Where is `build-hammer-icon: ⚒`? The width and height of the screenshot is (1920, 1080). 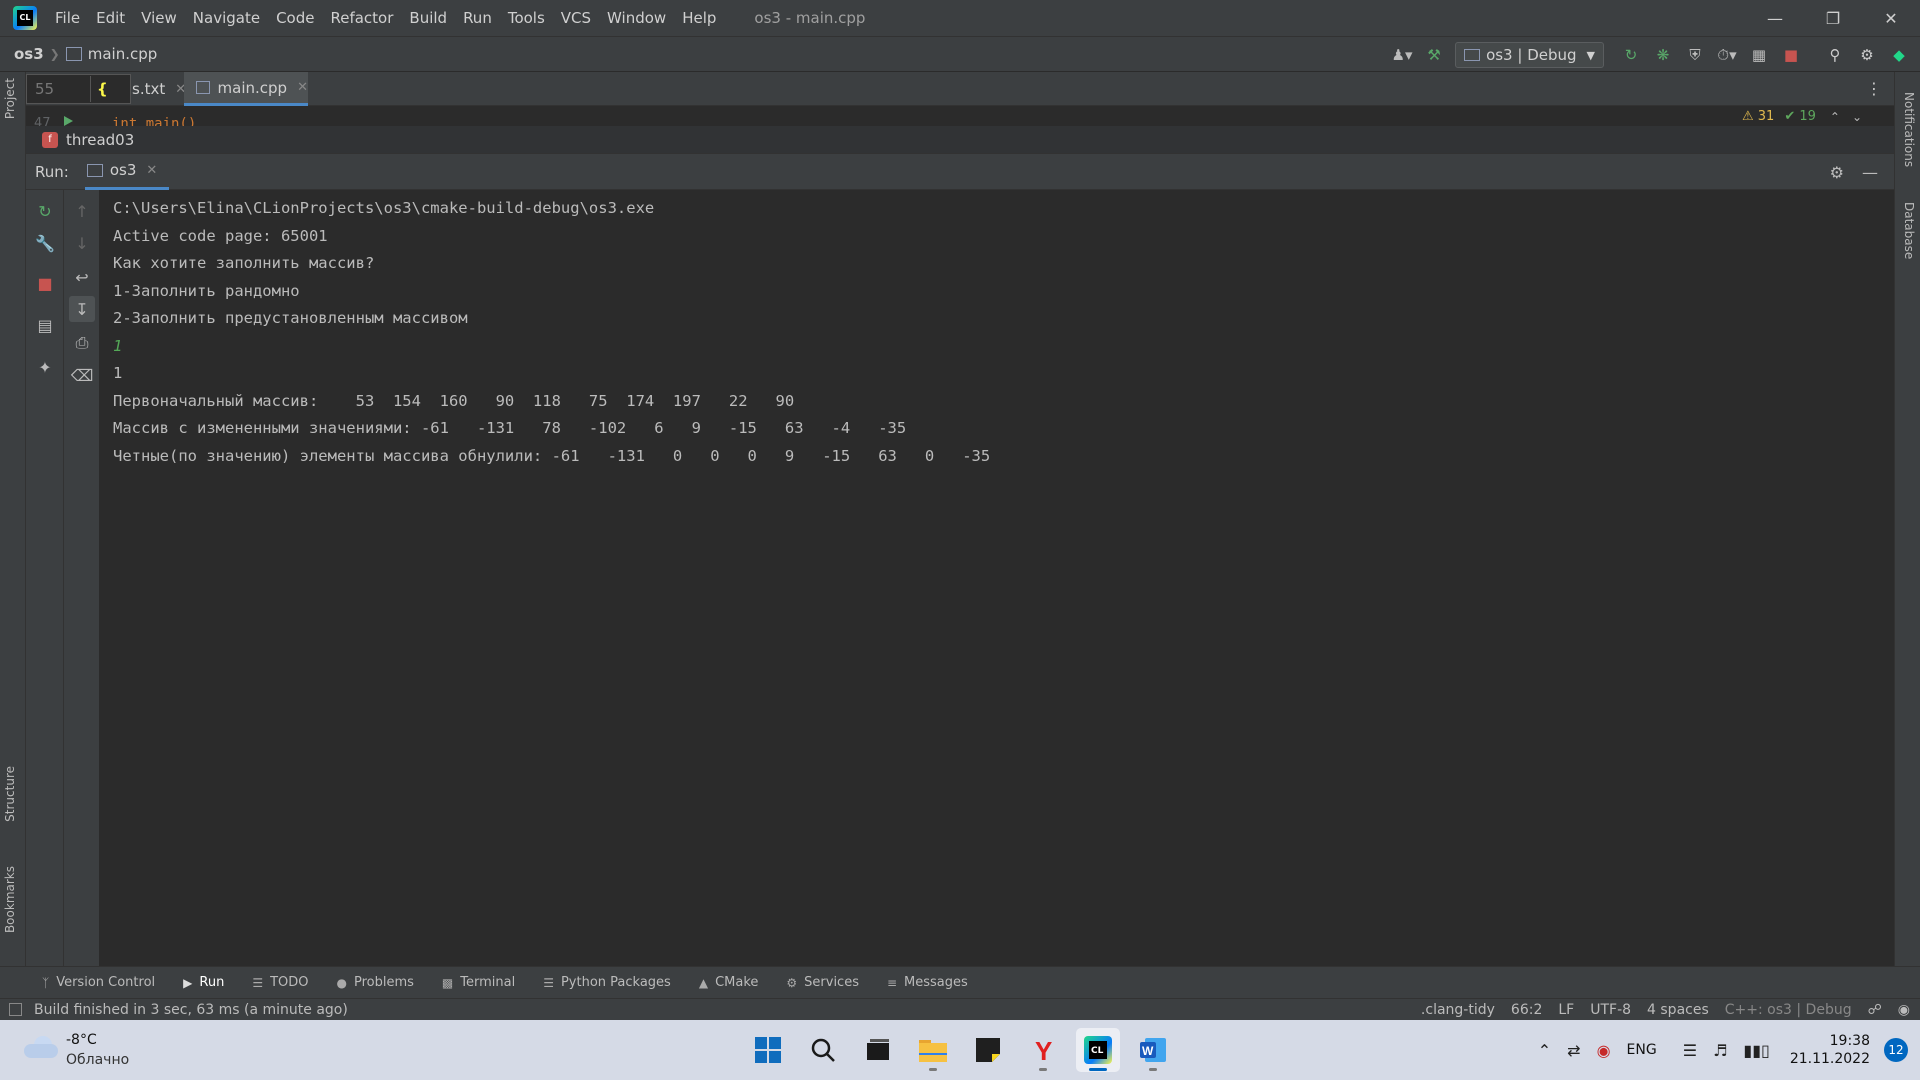 build-hammer-icon: ⚒ is located at coordinates (1434, 55).